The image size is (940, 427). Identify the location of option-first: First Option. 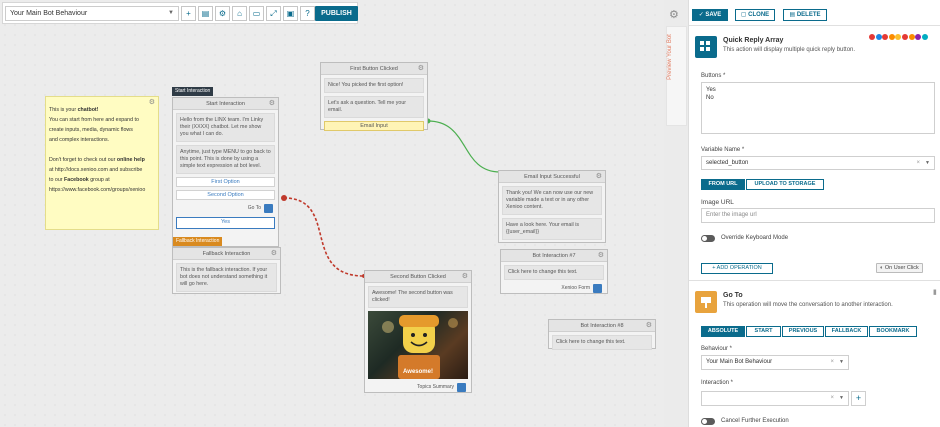
(225, 182).